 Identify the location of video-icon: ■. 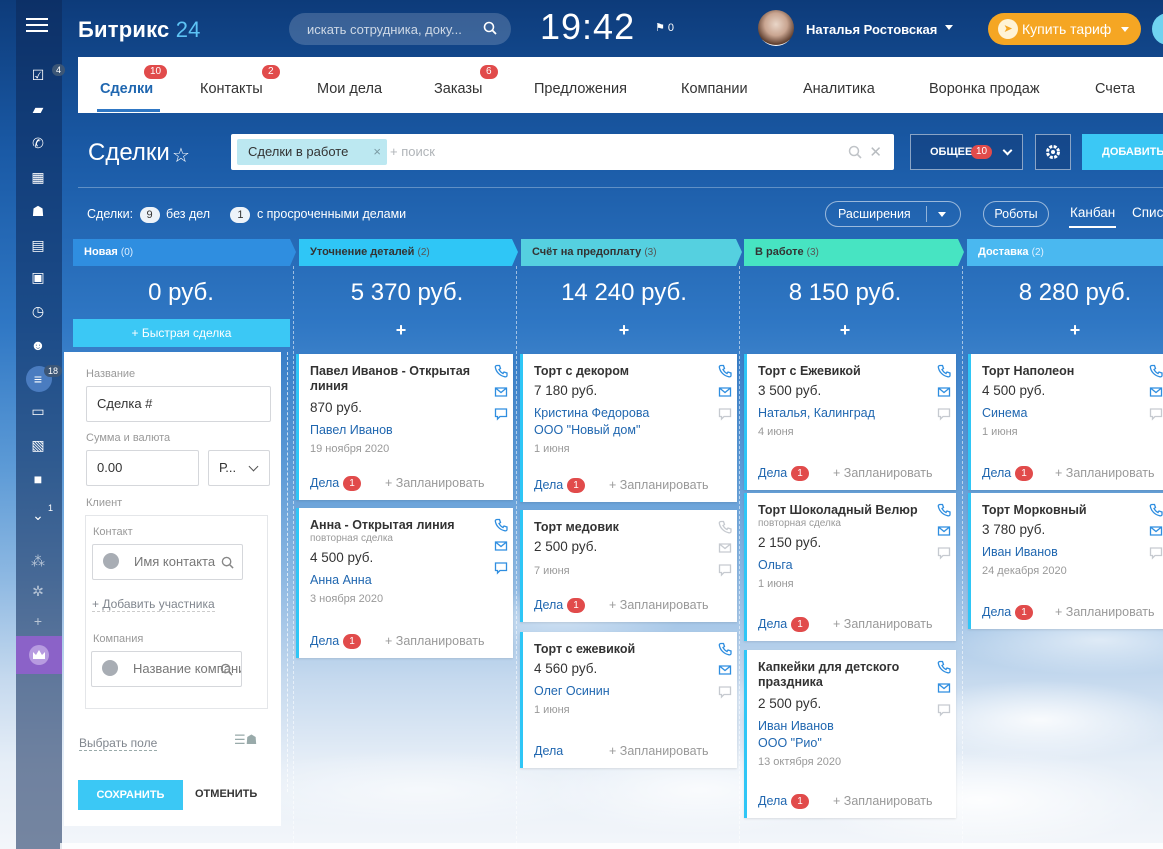
(38, 479).